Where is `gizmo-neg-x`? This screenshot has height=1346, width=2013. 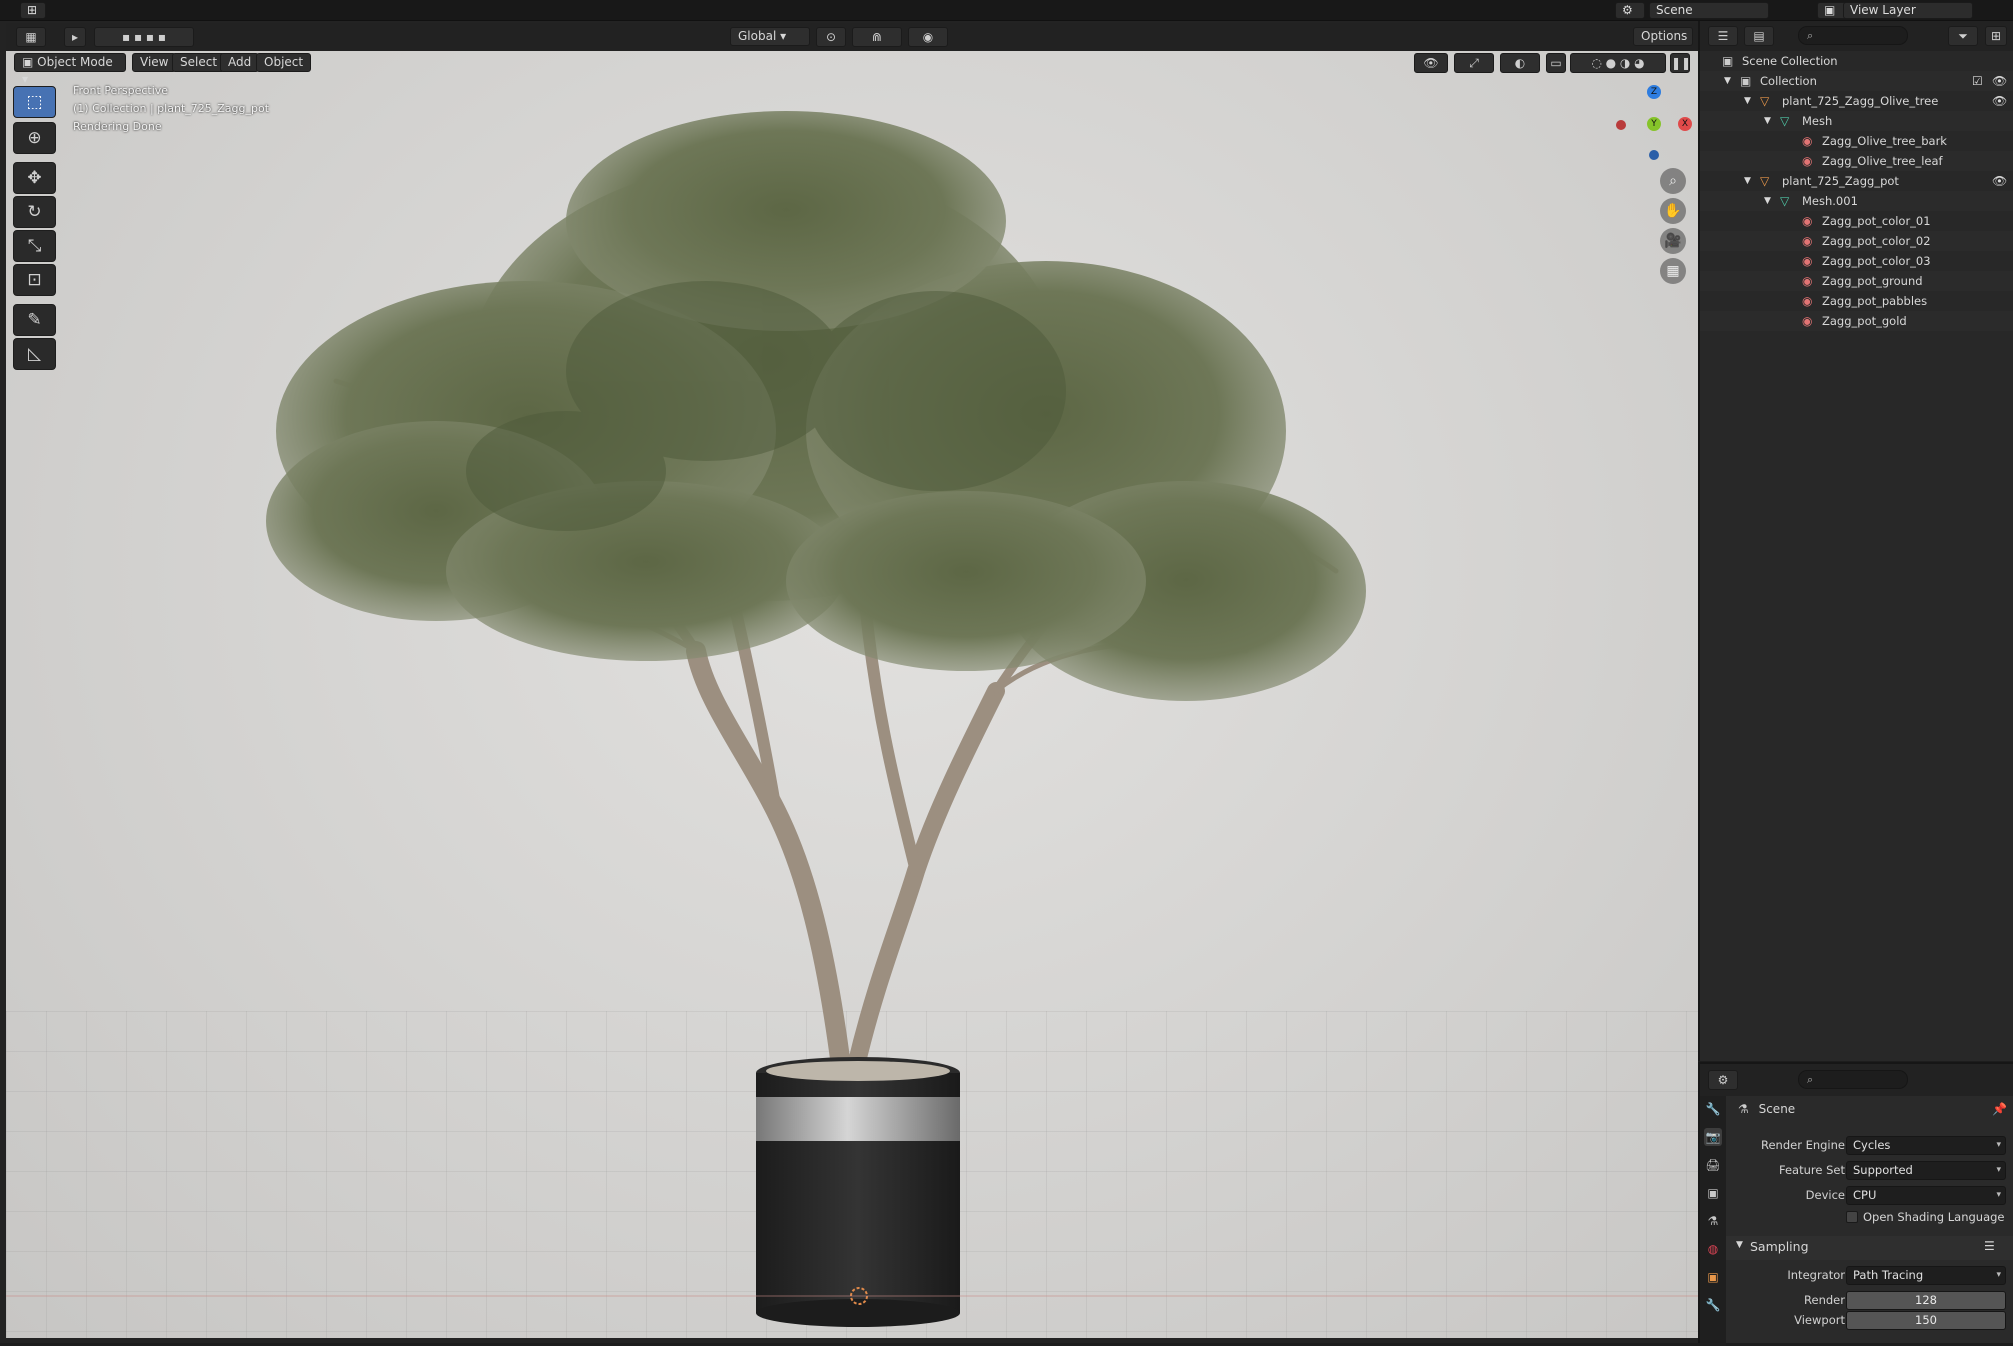 gizmo-neg-x is located at coordinates (1621, 125).